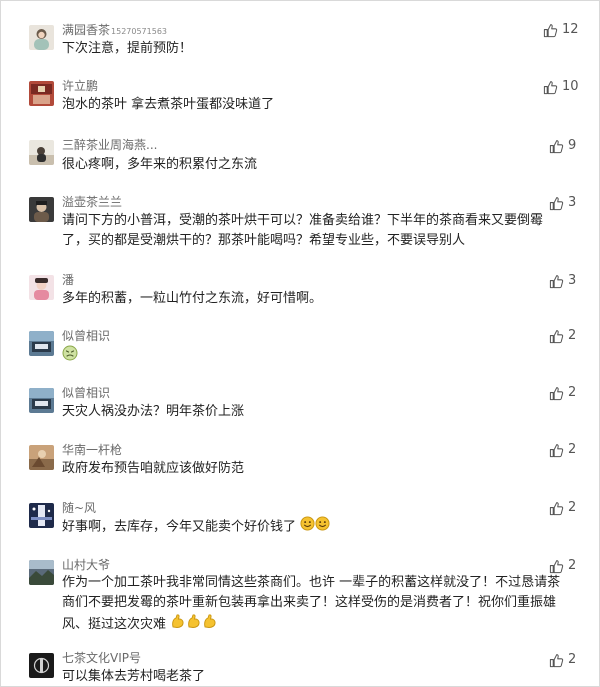 The height and width of the screenshot is (687, 600). I want to click on sick-face-emoji, so click(70, 356).